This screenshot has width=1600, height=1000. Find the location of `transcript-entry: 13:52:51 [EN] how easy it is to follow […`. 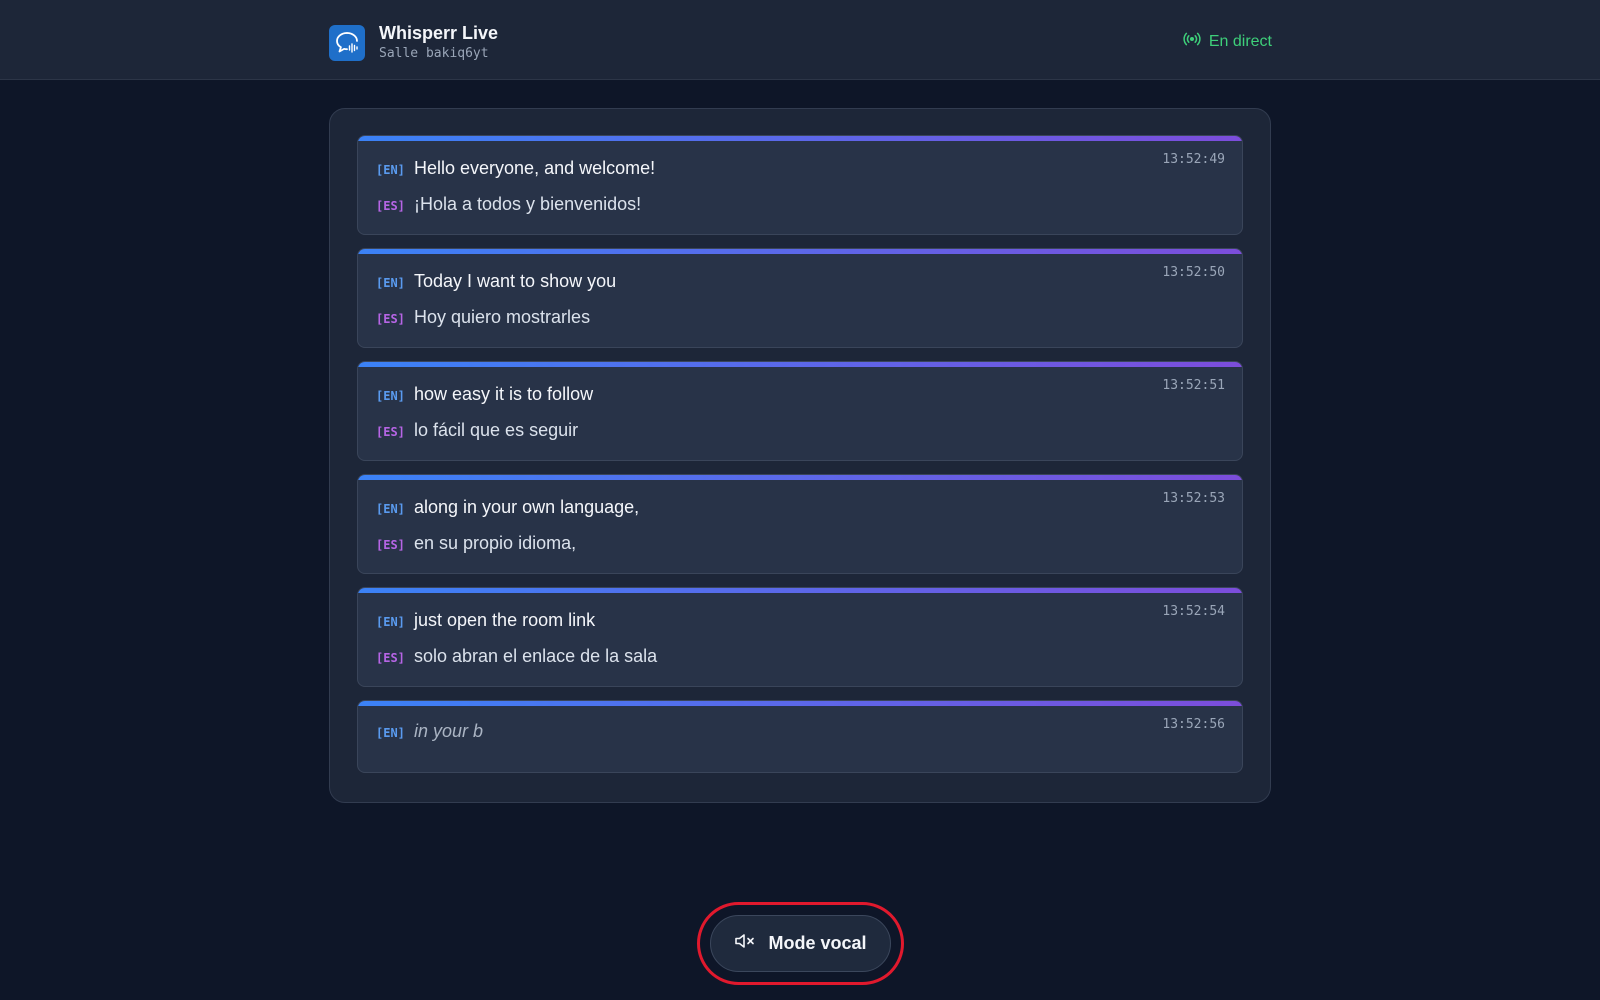

transcript-entry: 13:52:51 [EN] how easy it is to follow [… is located at coordinates (800, 411).